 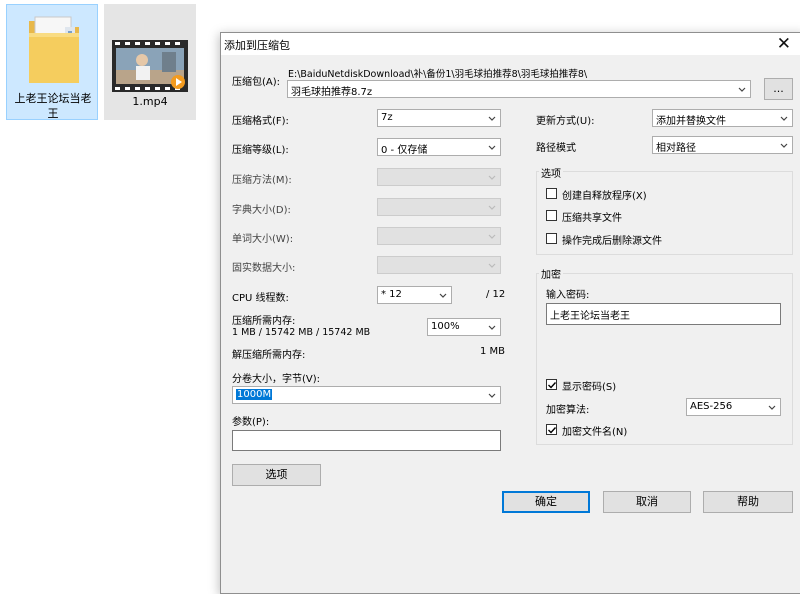 What do you see at coordinates (439, 177) in the screenshot?
I see `method-select` at bounding box center [439, 177].